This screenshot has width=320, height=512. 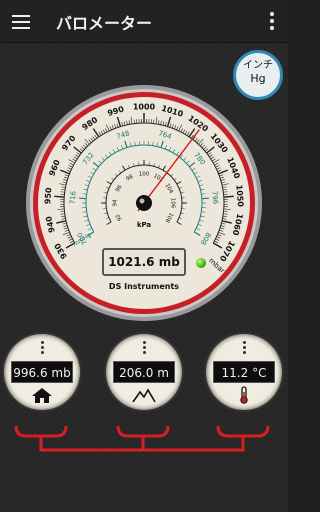 I want to click on status-led, so click(x=201, y=263).